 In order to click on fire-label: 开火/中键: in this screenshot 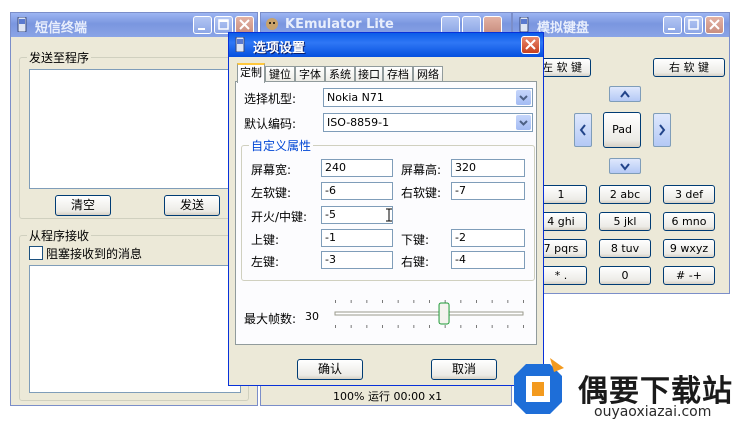, I will do `click(279, 217)`.